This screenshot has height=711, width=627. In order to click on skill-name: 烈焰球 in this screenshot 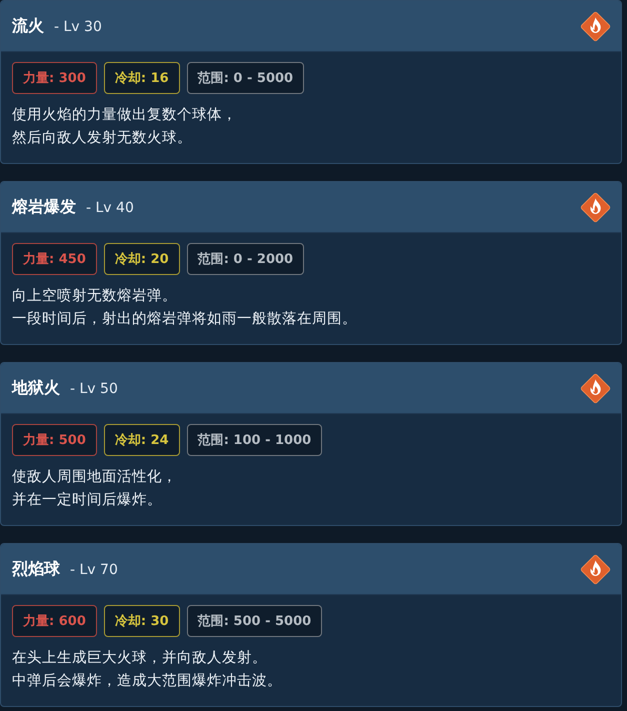, I will do `click(36, 569)`.